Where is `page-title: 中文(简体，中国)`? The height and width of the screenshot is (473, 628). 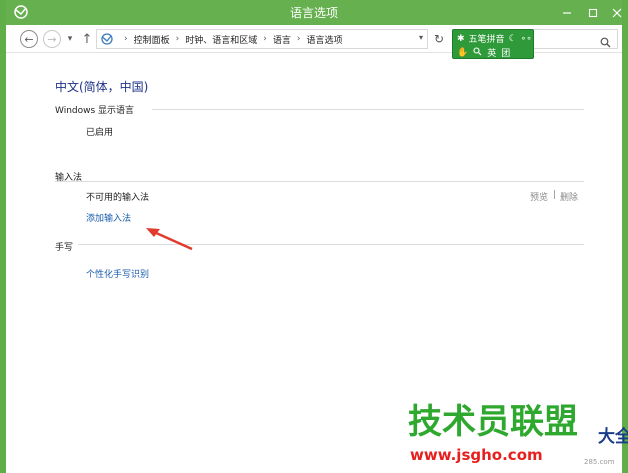 page-title: 中文(简体，中国) is located at coordinates (102, 87).